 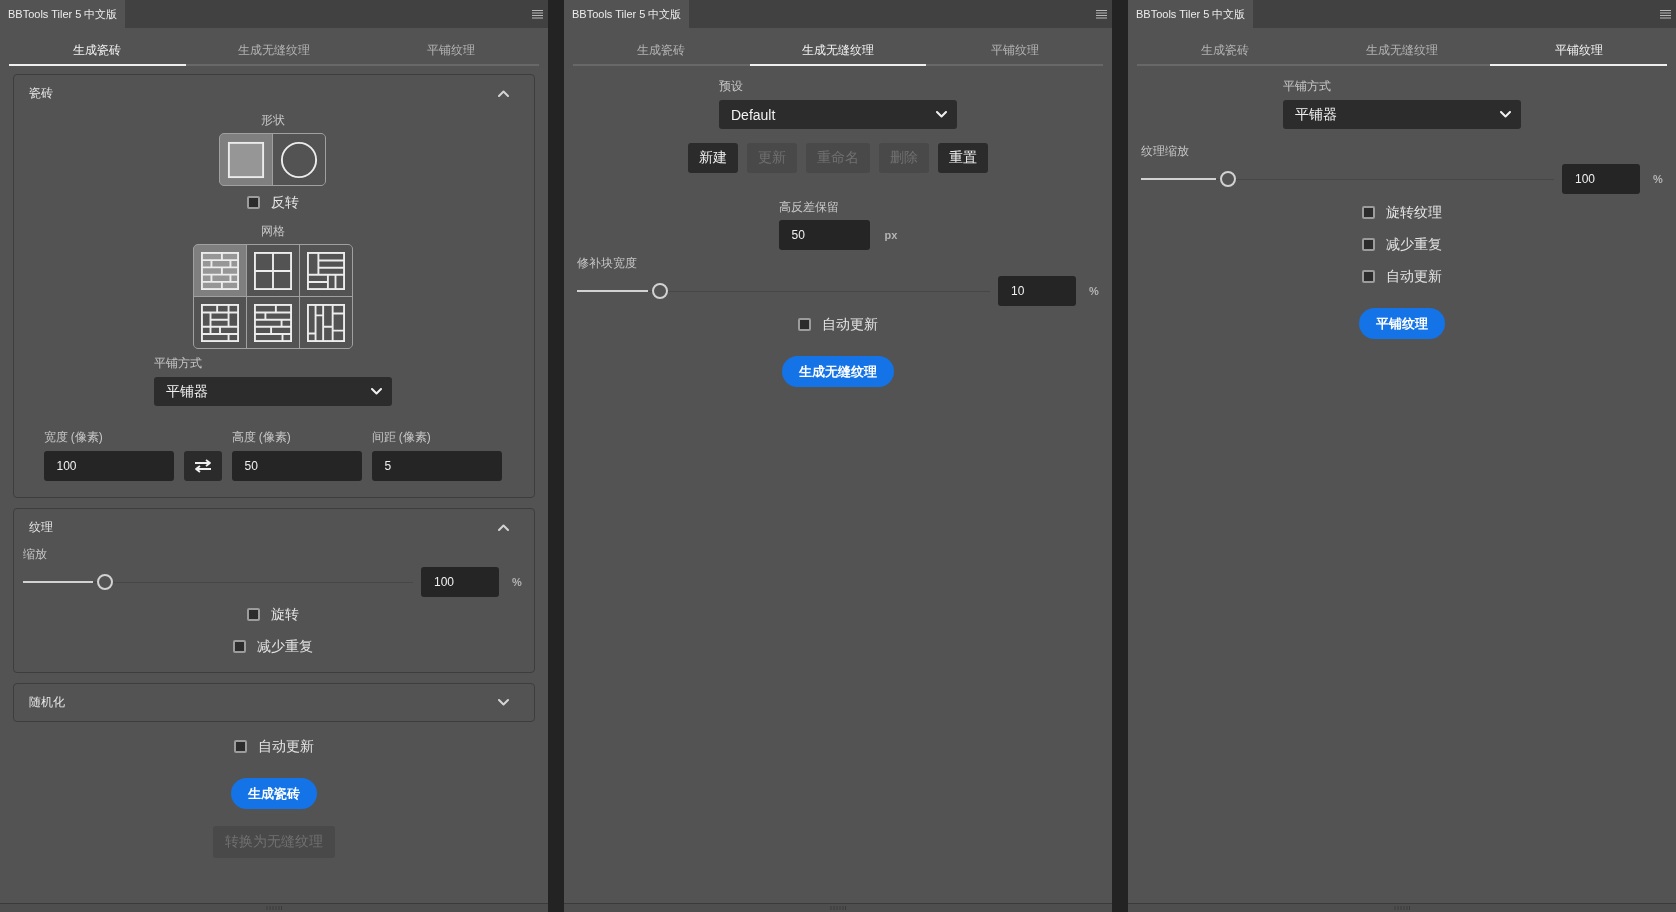 I want to click on preset-button: 新建, so click(x=713, y=158).